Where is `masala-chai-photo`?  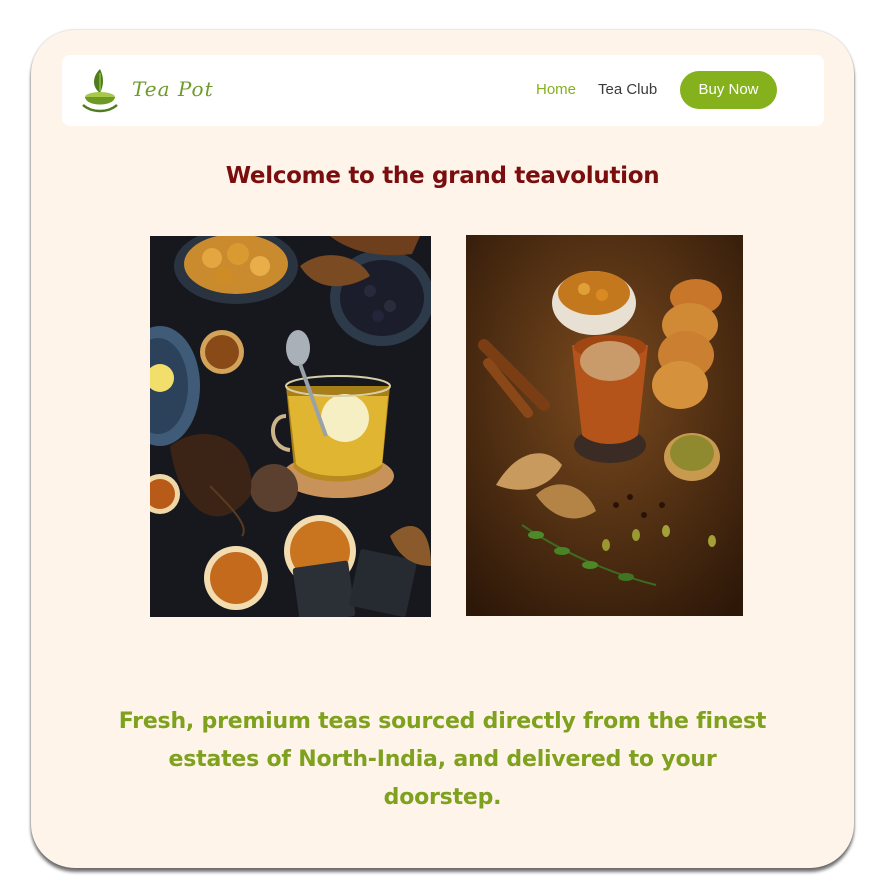
masala-chai-photo is located at coordinates (604, 425).